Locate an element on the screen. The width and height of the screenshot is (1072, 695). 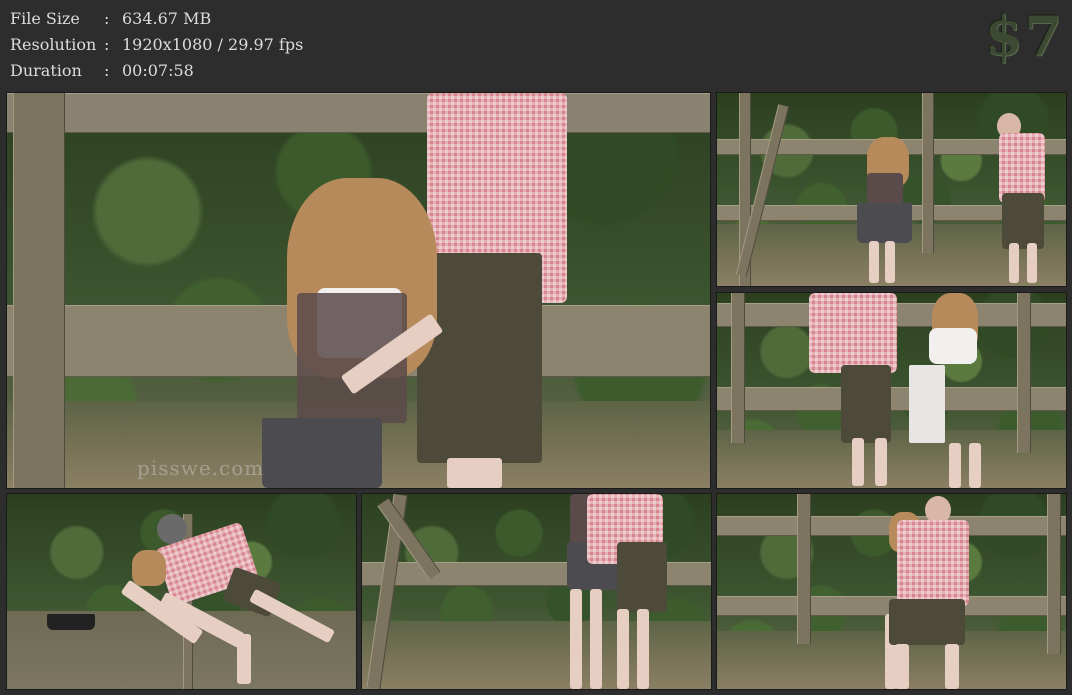
file-size-label: File Size is located at coordinates (45, 18).